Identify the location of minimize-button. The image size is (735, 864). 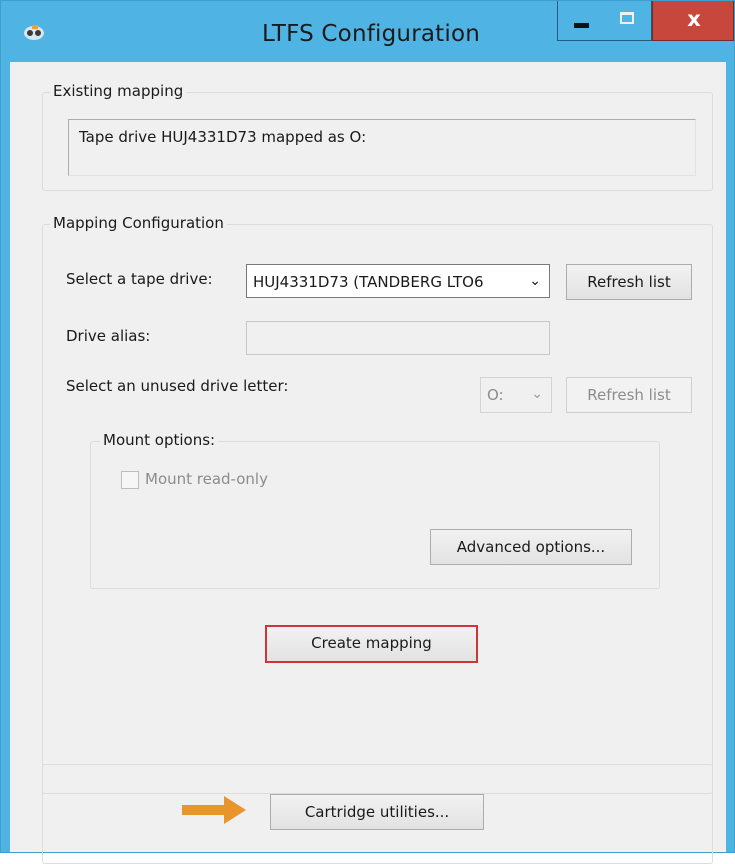
(581, 21).